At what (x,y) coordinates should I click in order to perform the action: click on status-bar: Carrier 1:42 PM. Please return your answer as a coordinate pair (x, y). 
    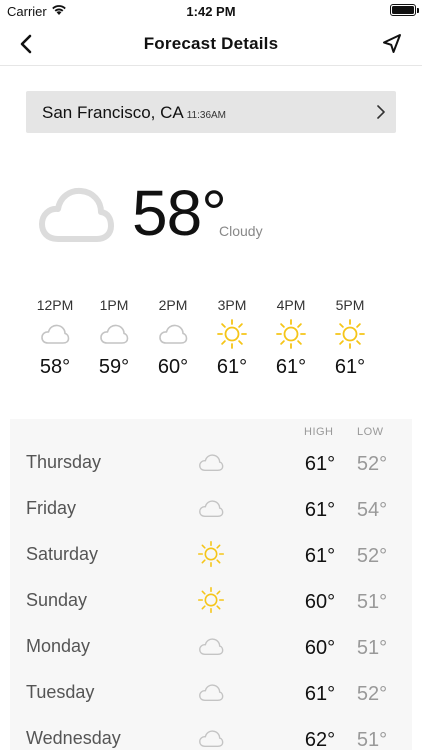
    Looking at the image, I should click on (211, 11).